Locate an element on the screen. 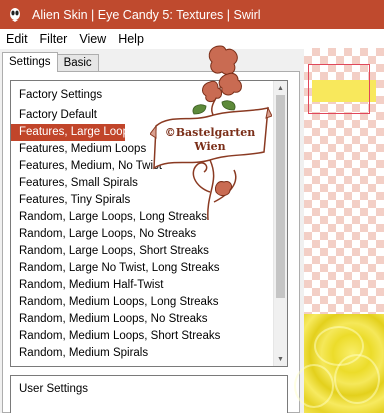 This screenshot has width=384, height=413. watermark-line-1: ©Bastelgarten is located at coordinates (210, 132).